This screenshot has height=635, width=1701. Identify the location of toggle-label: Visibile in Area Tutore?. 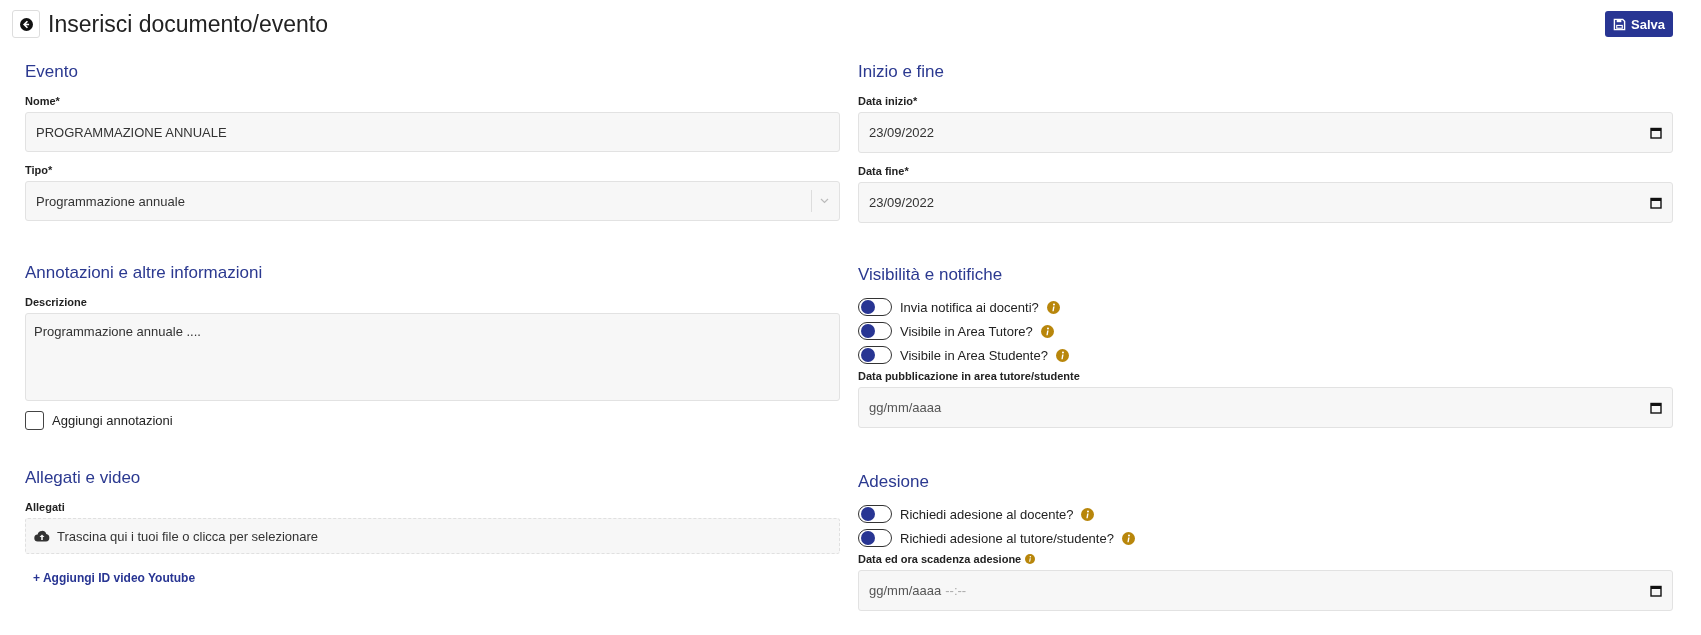
(966, 331).